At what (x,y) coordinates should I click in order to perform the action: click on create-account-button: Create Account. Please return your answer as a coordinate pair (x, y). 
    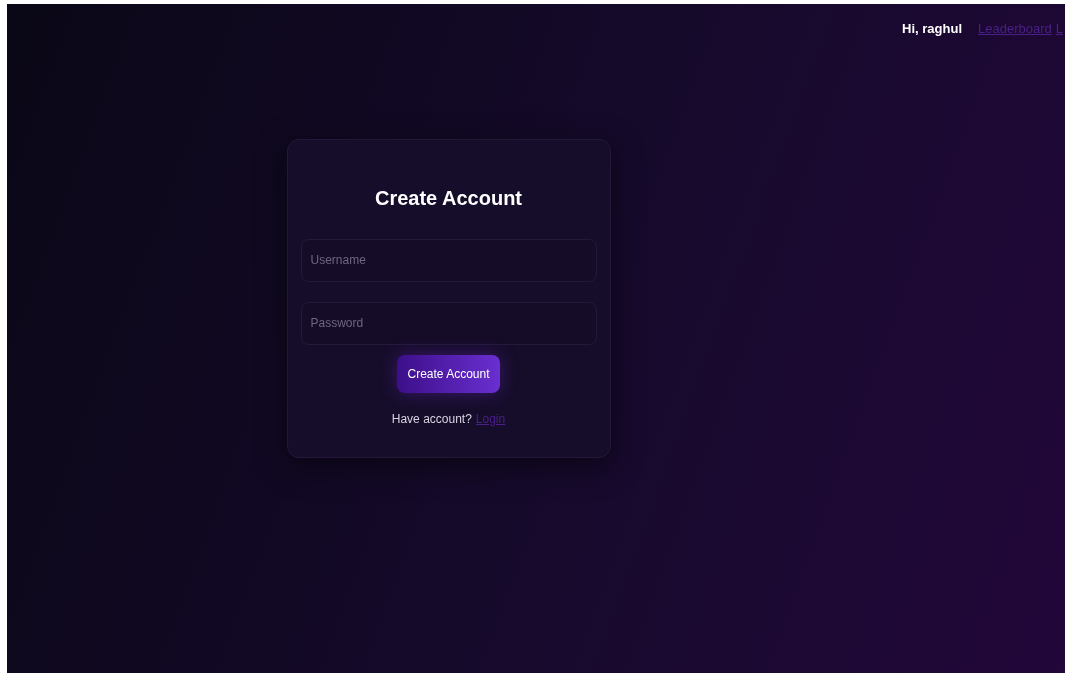
    Looking at the image, I should click on (448, 373).